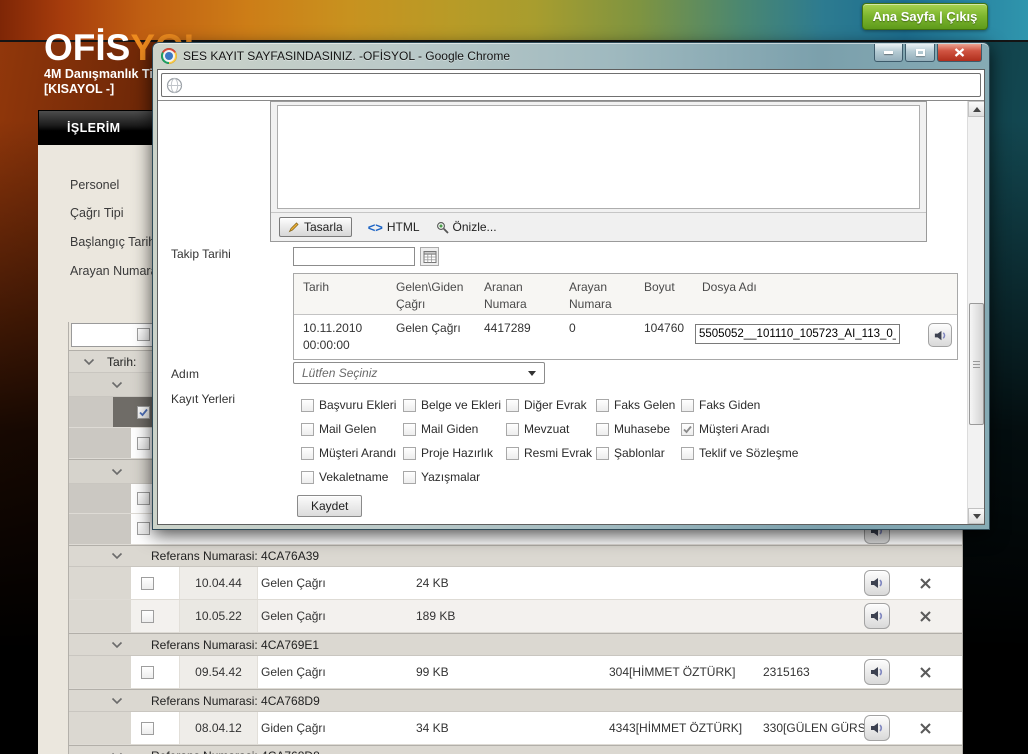 The image size is (1028, 754). Describe the element at coordinates (515, 583) in the screenshot. I see `table-row: 10.04.44 Gelen Çağrı 24 KB` at that location.